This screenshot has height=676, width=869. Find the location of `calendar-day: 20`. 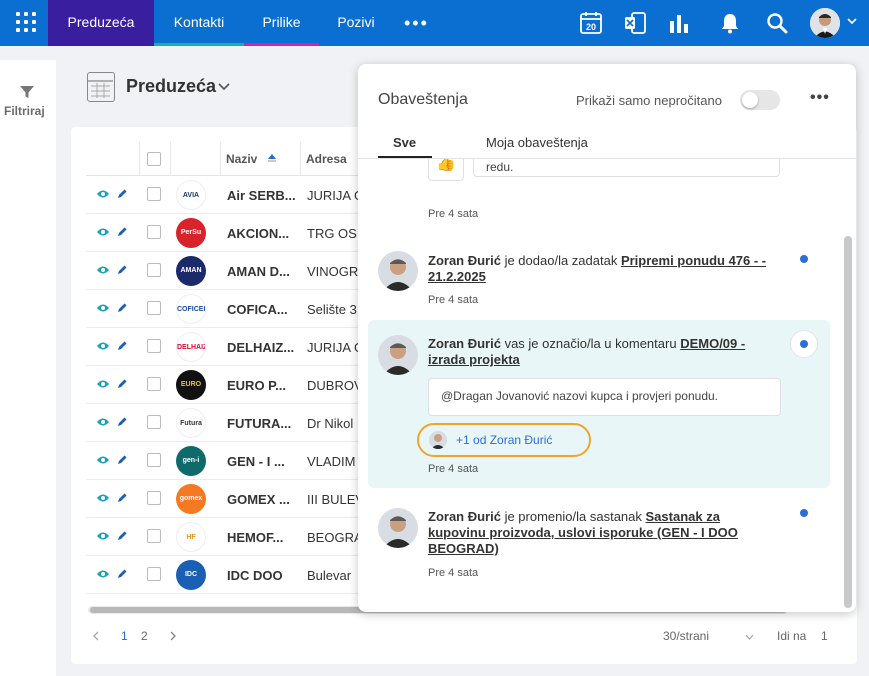

calendar-day: 20 is located at coordinates (591, 27).